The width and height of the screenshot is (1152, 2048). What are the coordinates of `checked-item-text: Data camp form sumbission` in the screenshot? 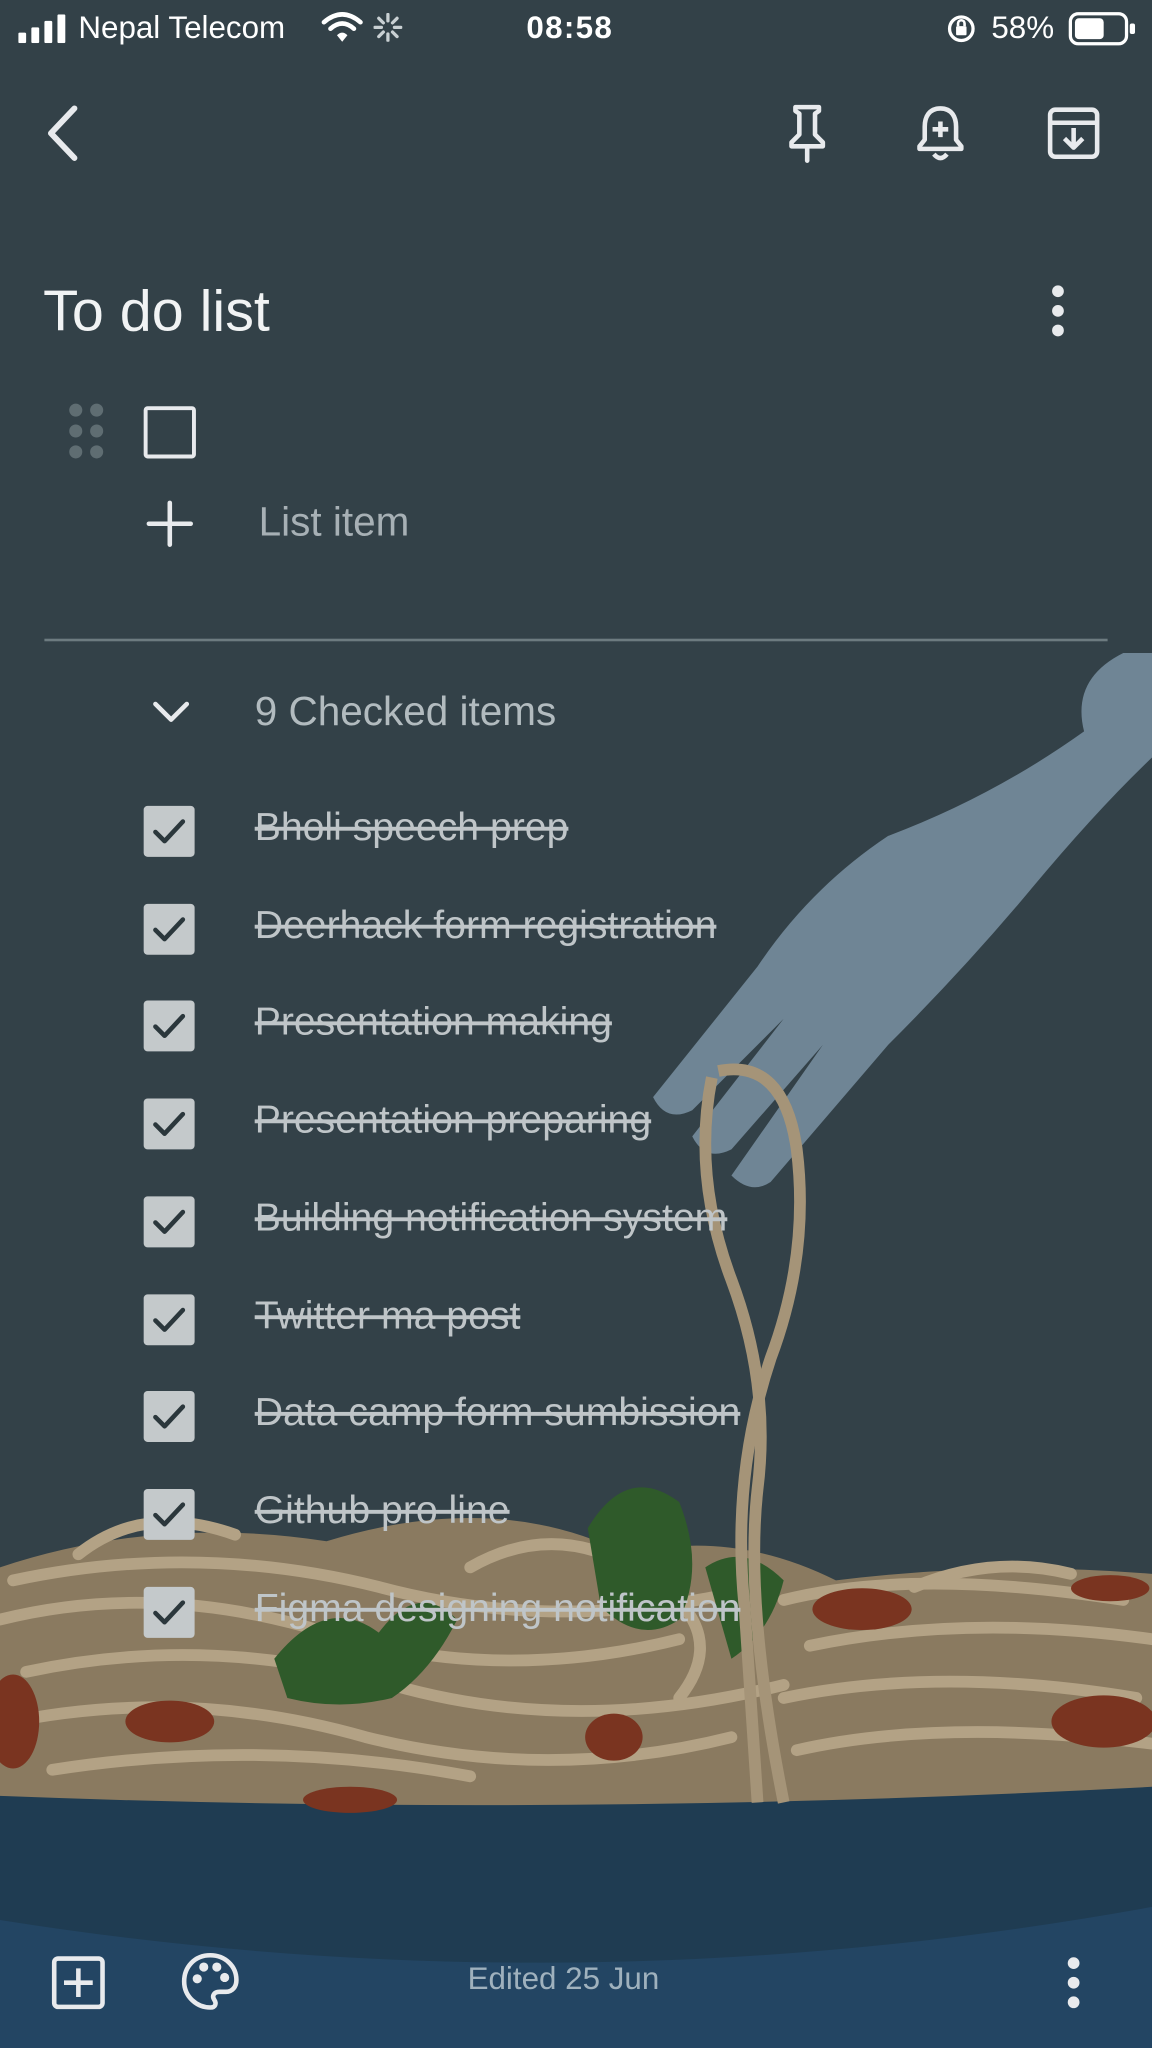 It's located at (498, 1413).